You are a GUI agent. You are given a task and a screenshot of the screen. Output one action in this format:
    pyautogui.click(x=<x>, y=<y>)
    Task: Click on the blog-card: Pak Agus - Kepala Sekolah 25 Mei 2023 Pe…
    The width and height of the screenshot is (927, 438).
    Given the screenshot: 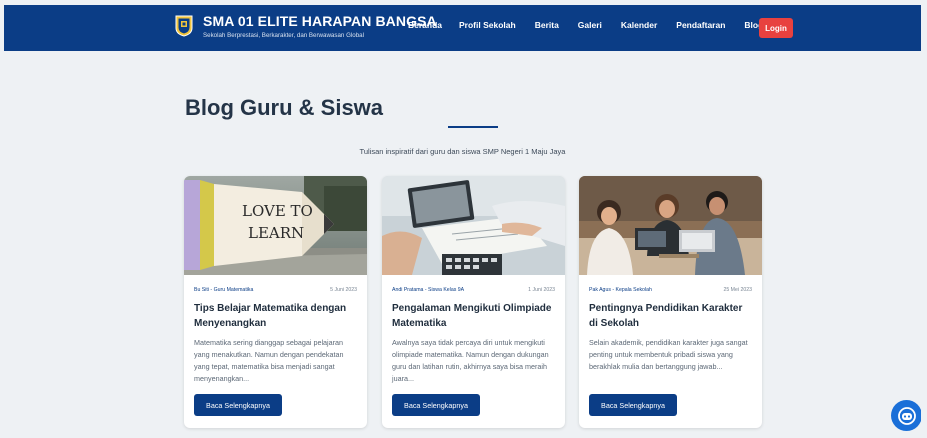 What is the action you would take?
    pyautogui.click(x=670, y=302)
    